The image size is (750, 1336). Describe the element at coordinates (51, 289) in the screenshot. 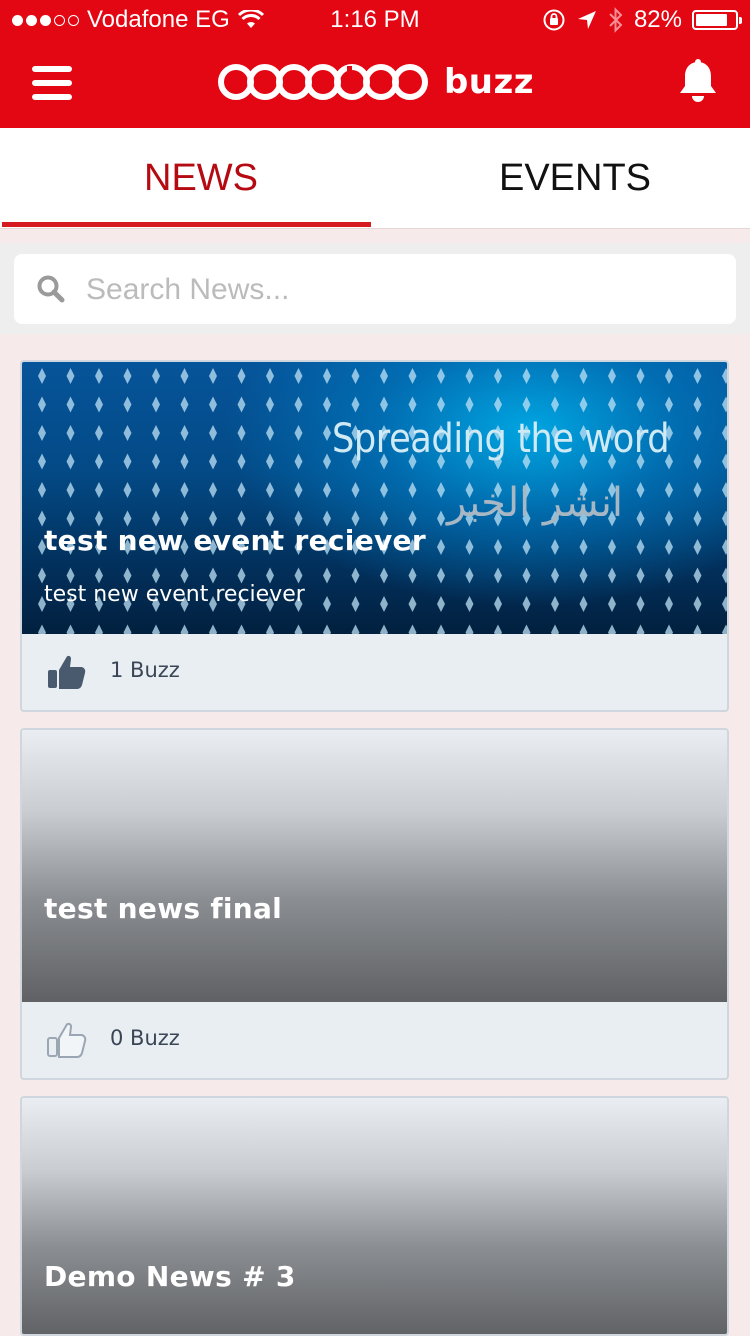

I see `search-icon` at that location.